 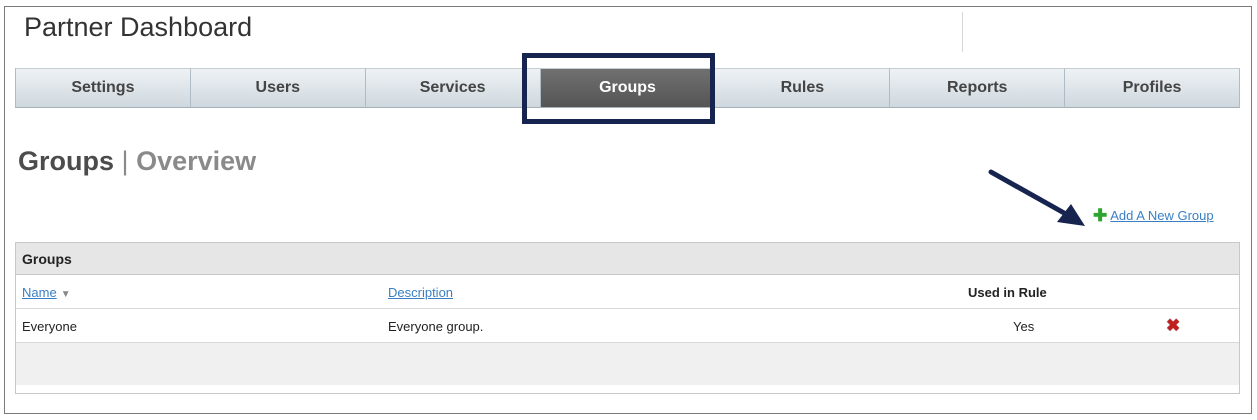 What do you see at coordinates (627, 326) in the screenshot?
I see `table-row: Everyone Everyone group. Yes ✖` at bounding box center [627, 326].